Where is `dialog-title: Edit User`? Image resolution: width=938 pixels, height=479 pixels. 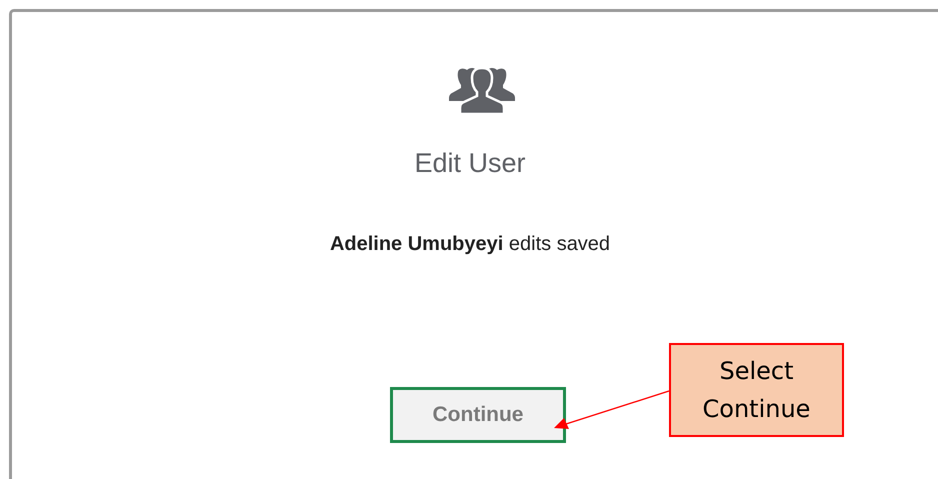 dialog-title: Edit User is located at coordinates (470, 163).